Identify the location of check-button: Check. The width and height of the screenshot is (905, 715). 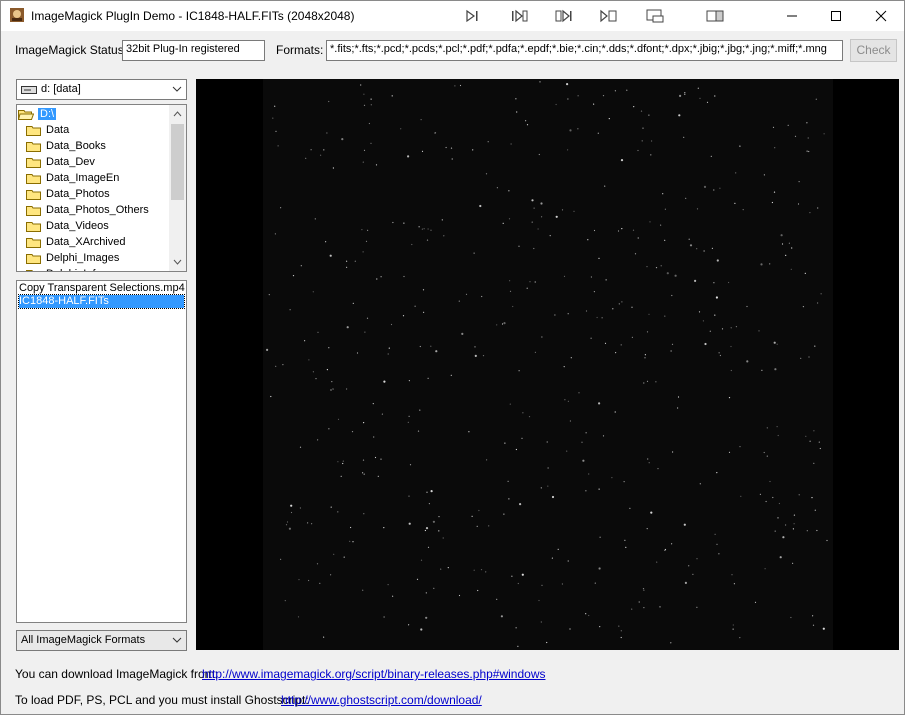
(873, 50).